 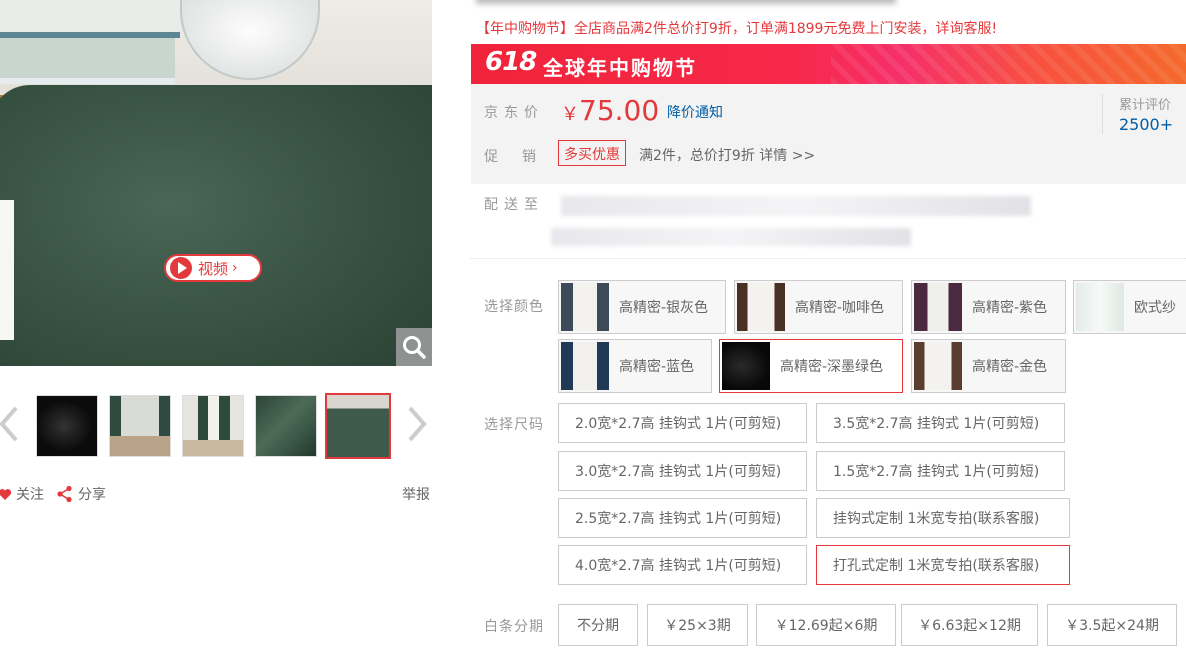 I want to click on follow-label: 关注, so click(x=30, y=495).